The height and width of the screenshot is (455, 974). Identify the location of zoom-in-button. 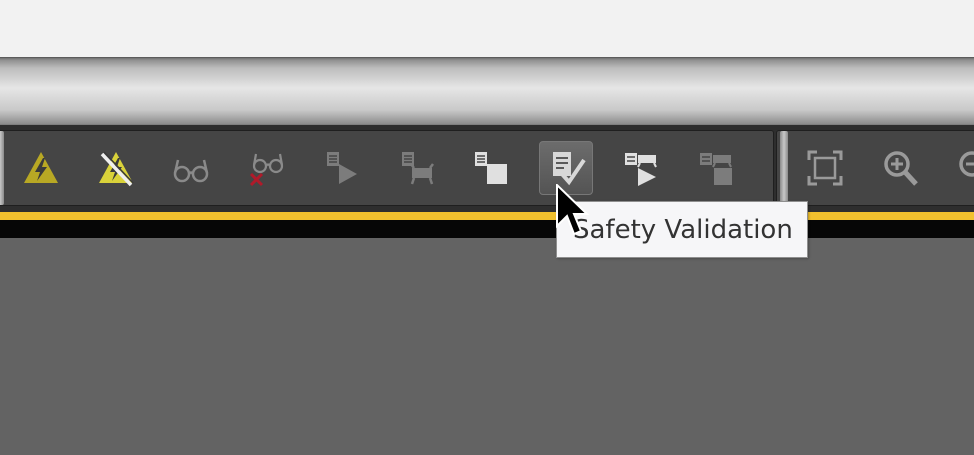
(900, 168).